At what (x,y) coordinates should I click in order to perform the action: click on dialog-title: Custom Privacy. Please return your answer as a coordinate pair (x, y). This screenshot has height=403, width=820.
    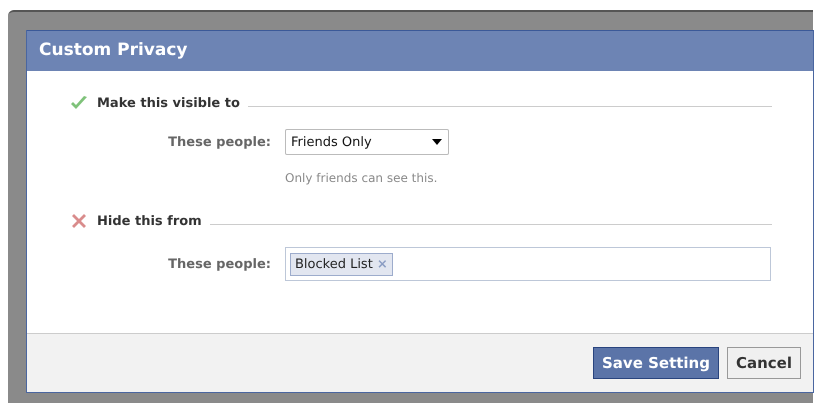
    Looking at the image, I should click on (420, 50).